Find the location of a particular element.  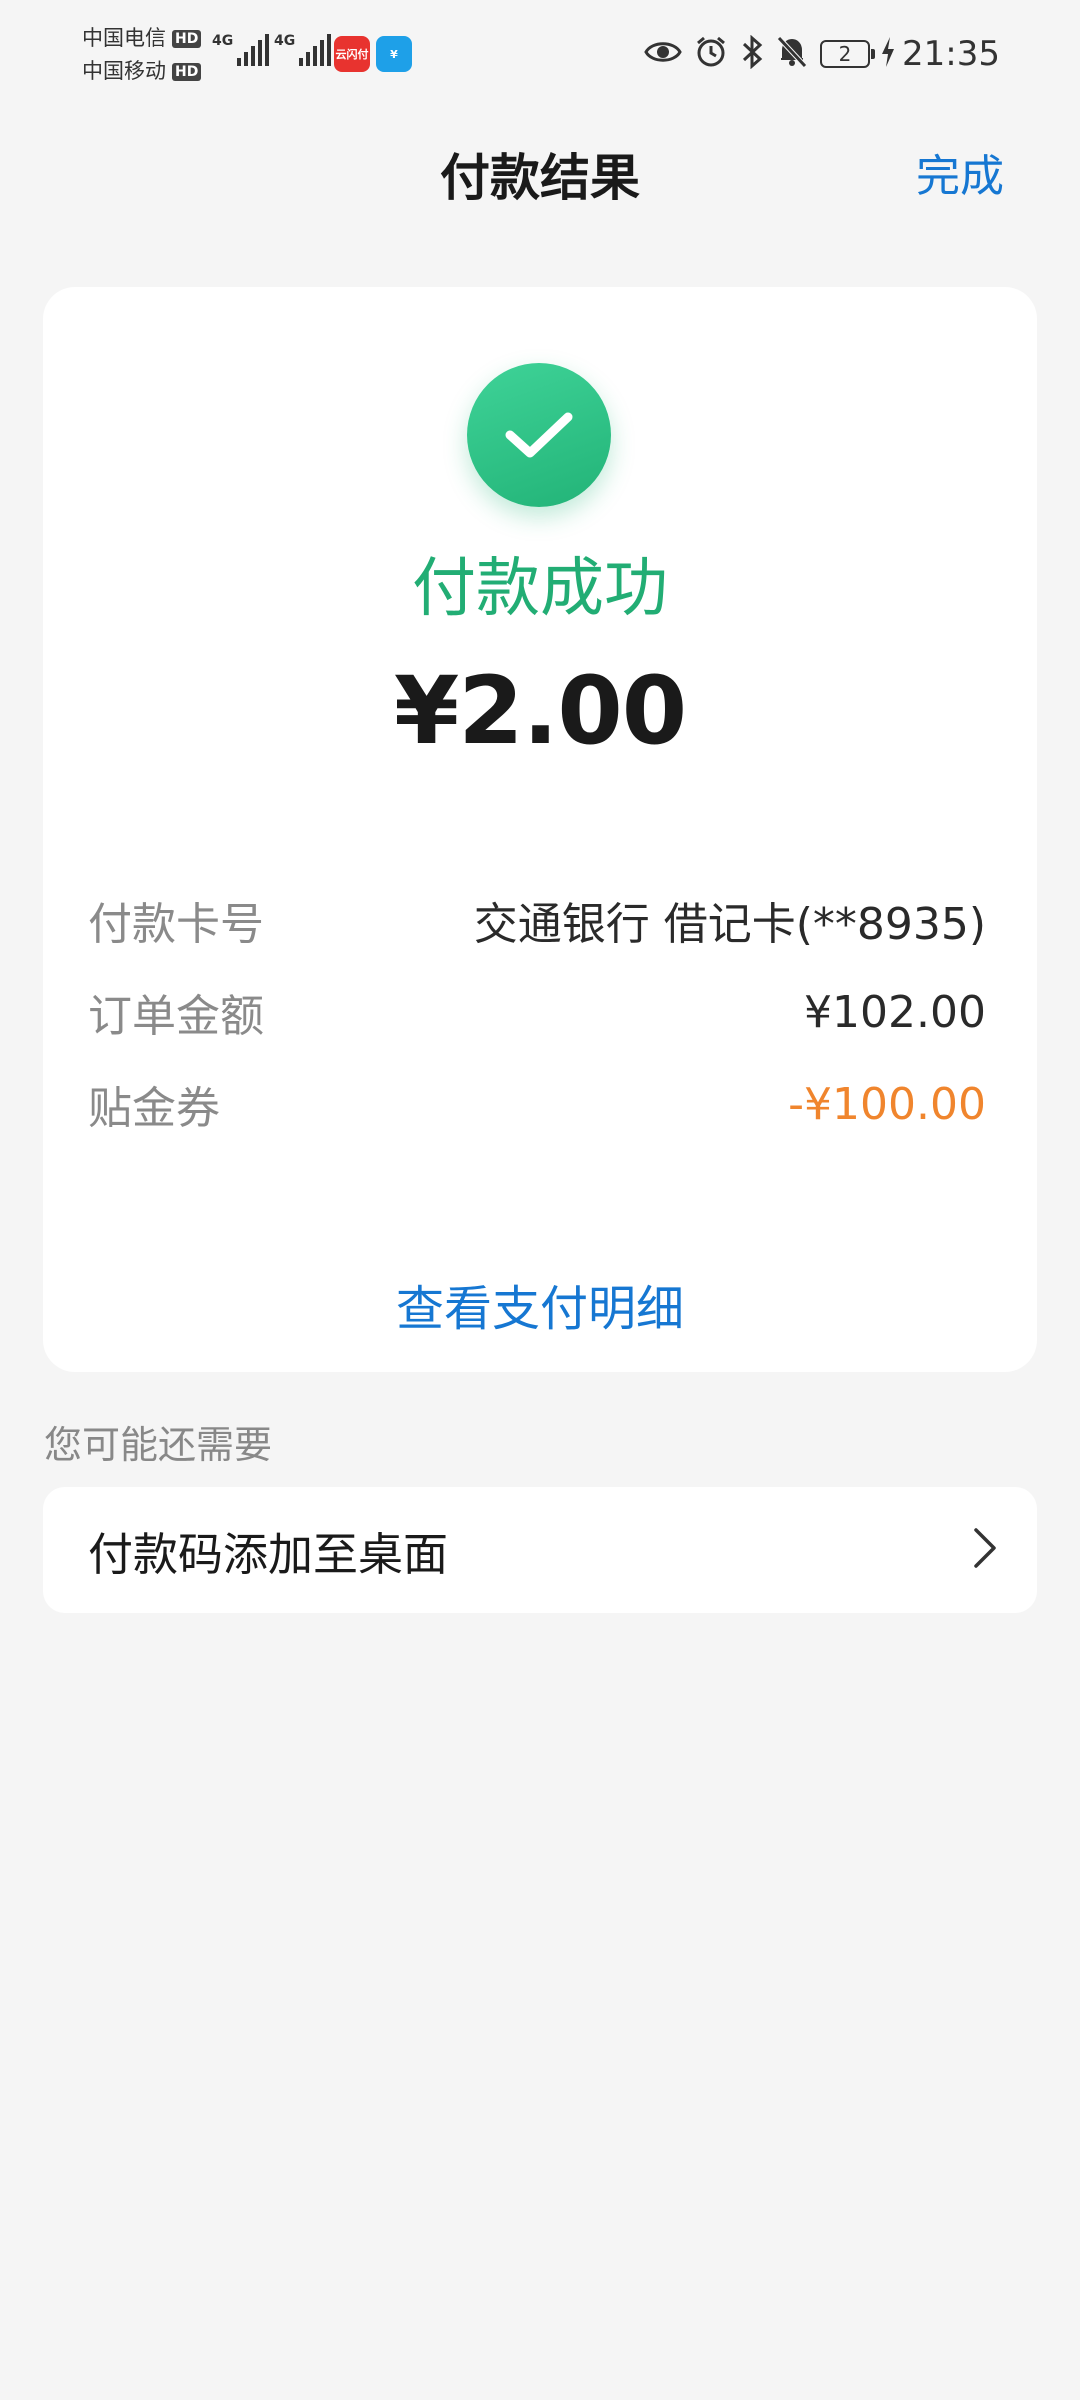

success-check-icon is located at coordinates (539, 435).